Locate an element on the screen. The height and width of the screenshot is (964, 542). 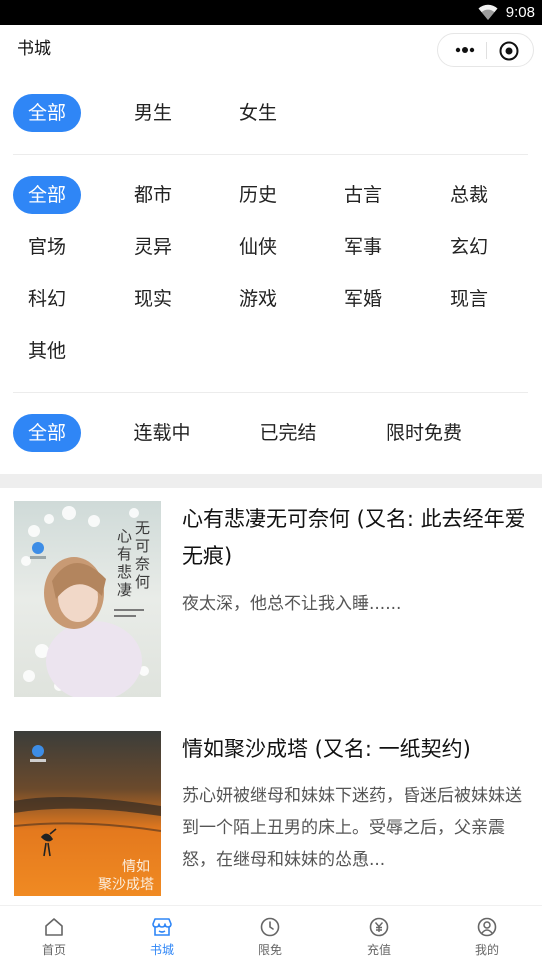
page-title: 书城 is located at coordinates (34, 49).